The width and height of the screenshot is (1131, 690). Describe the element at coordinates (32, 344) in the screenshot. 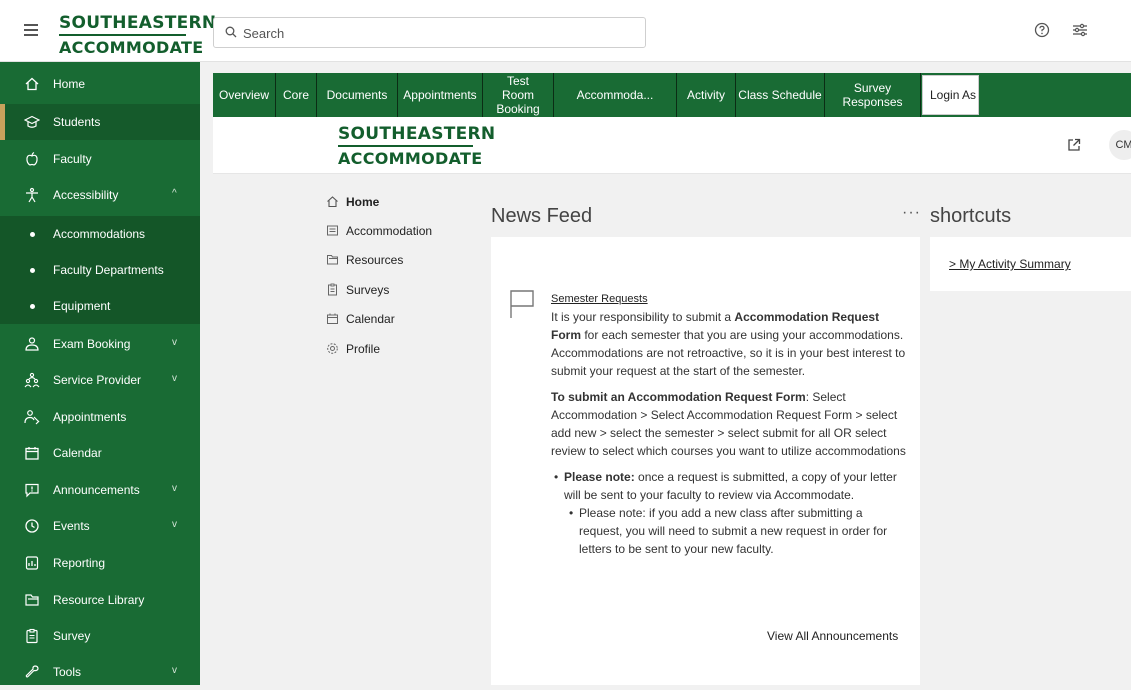

I see `exam-user-icon` at that location.